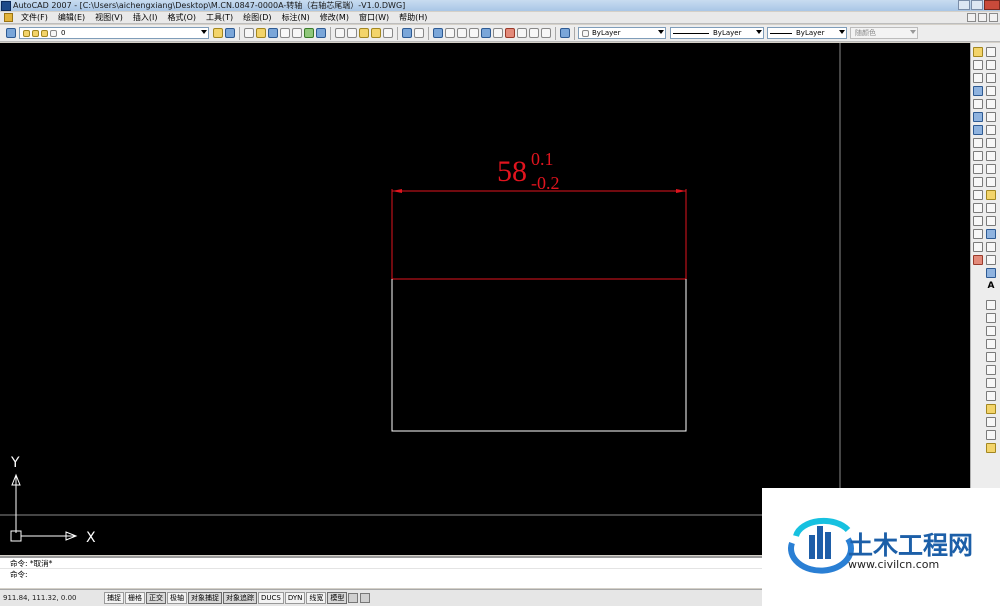  What do you see at coordinates (991, 422) in the screenshot?
I see `baseline-dimension-icon` at bounding box center [991, 422].